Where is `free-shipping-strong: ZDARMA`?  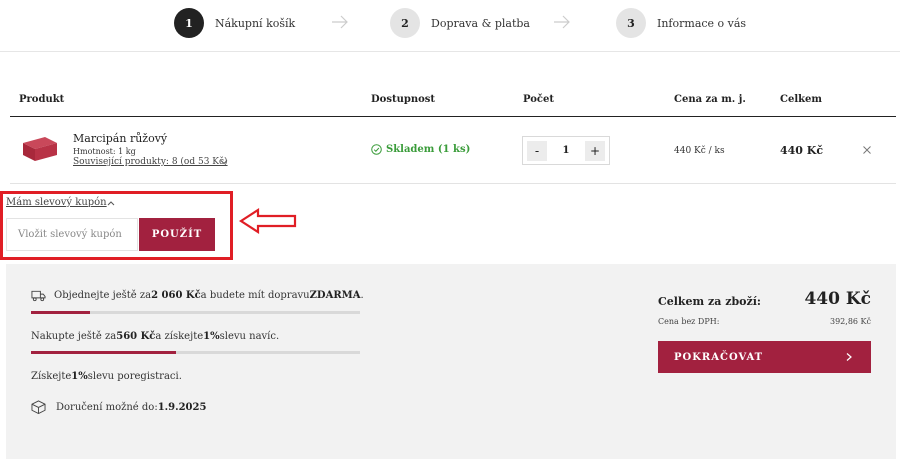
free-shipping-strong: ZDARMA is located at coordinates (335, 295).